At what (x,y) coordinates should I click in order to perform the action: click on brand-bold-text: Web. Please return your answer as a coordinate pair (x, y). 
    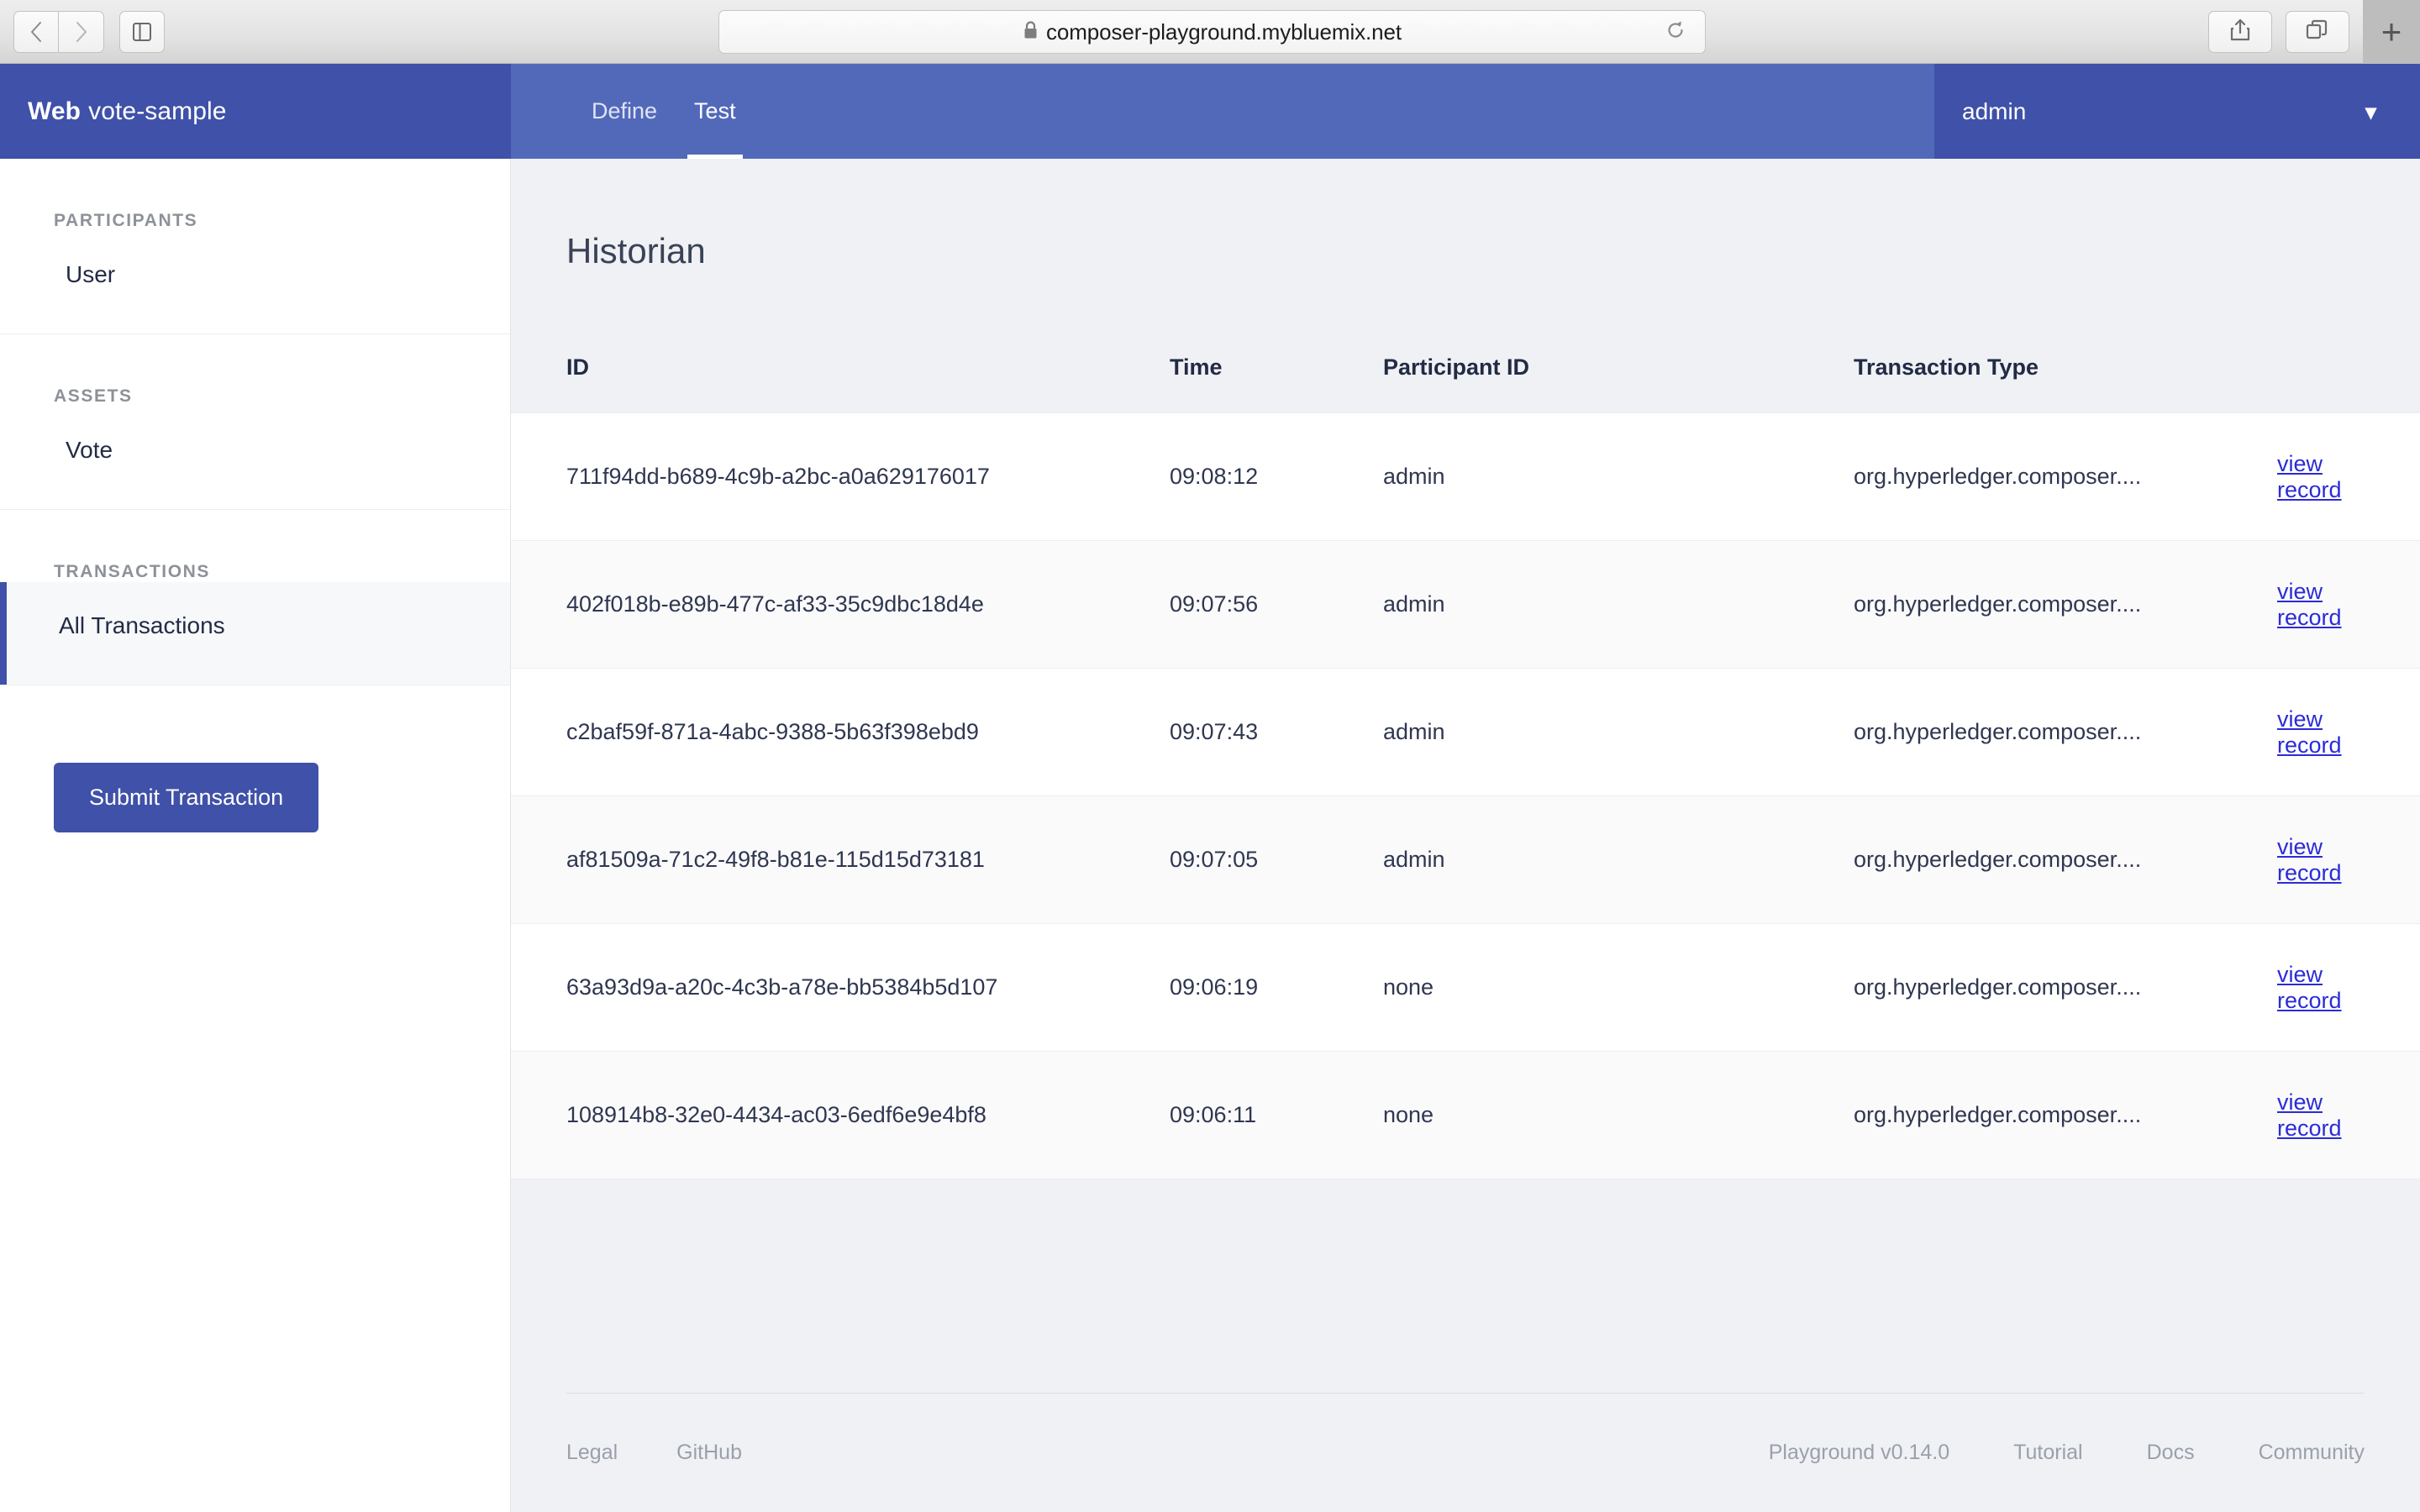
    Looking at the image, I should click on (55, 111).